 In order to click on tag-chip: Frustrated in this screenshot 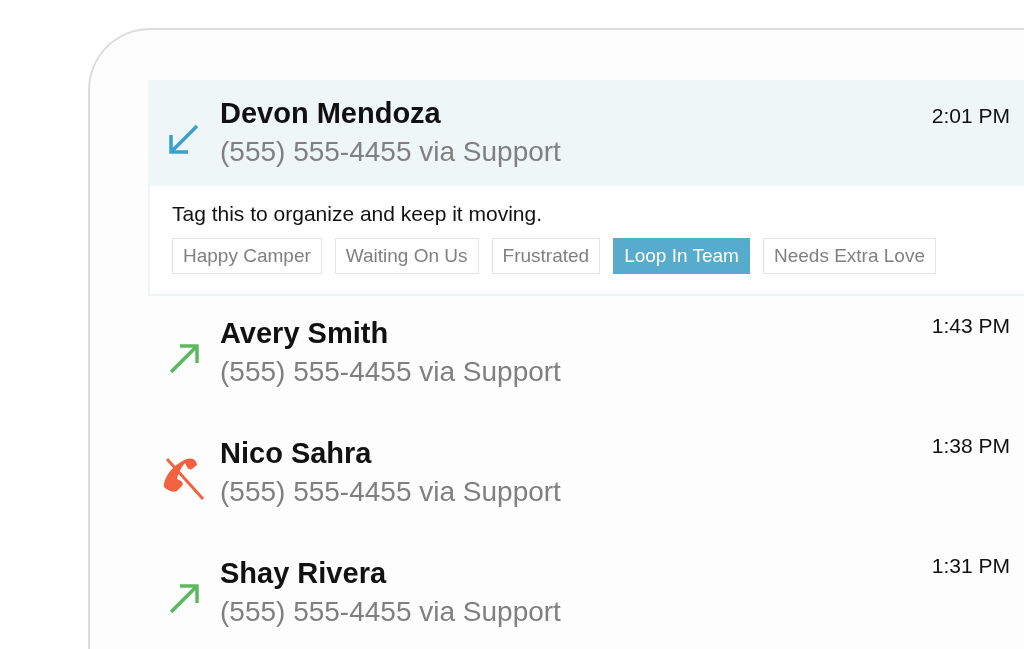, I will do `click(546, 256)`.